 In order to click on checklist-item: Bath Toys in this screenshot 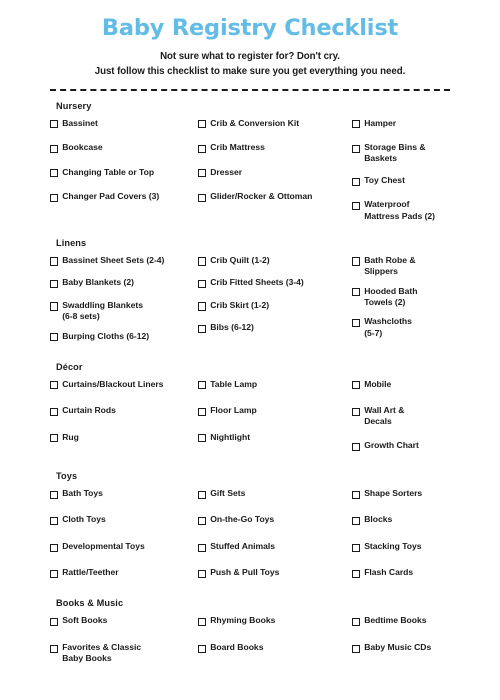, I will do `click(124, 495)`.